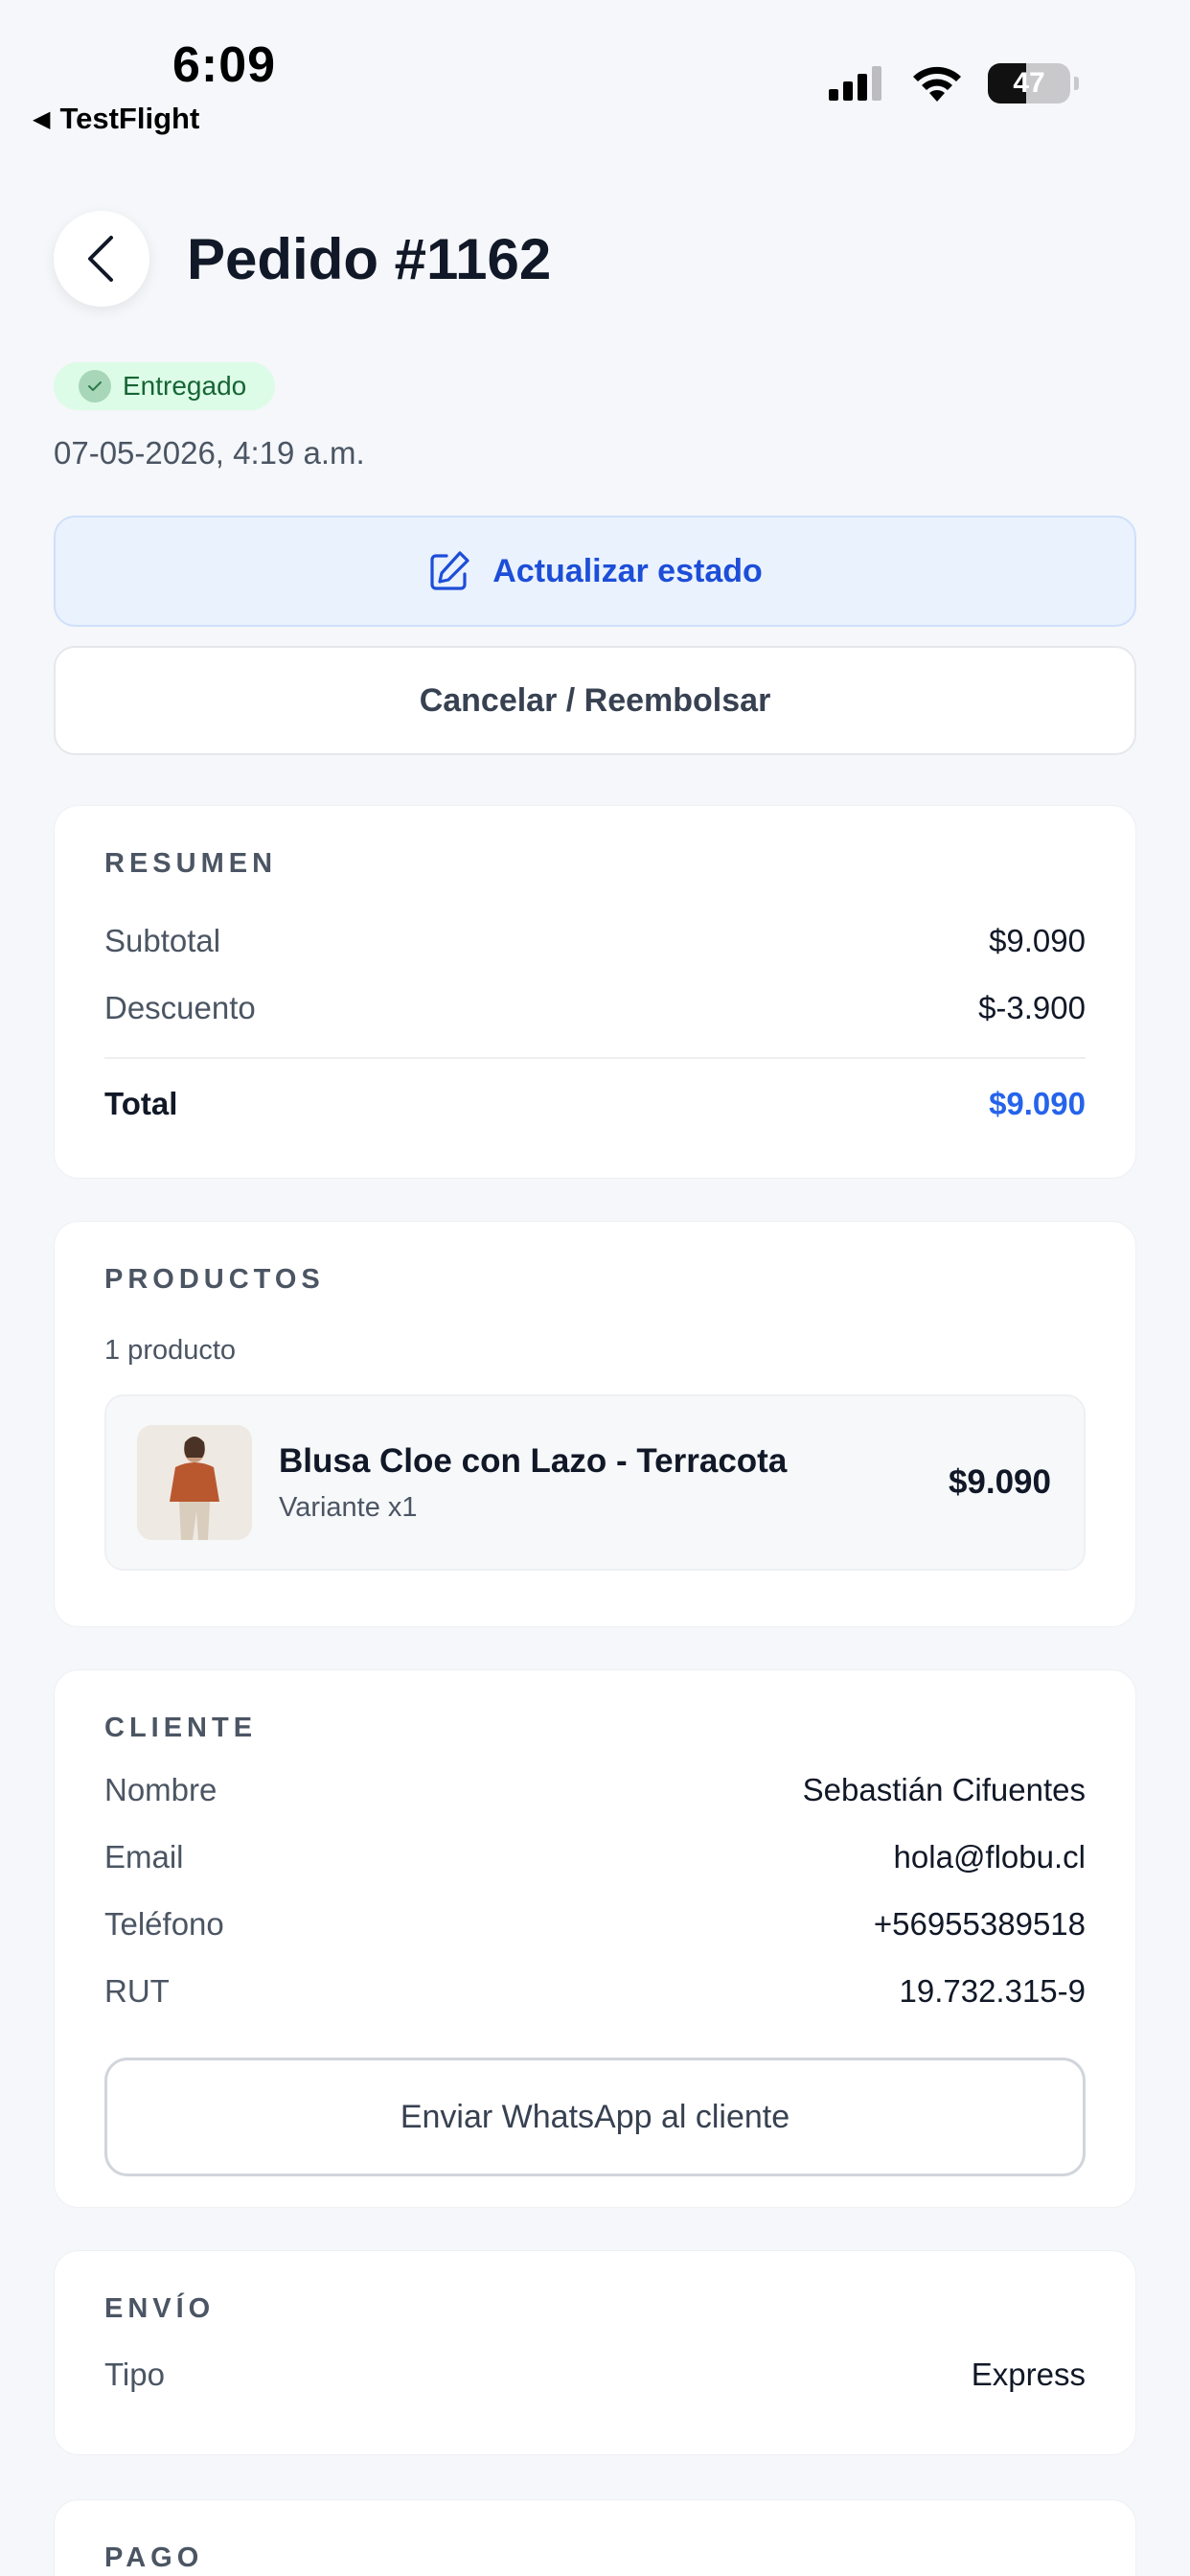 The height and width of the screenshot is (2576, 1190). I want to click on client-value: 19.732.315-9, so click(992, 1991).